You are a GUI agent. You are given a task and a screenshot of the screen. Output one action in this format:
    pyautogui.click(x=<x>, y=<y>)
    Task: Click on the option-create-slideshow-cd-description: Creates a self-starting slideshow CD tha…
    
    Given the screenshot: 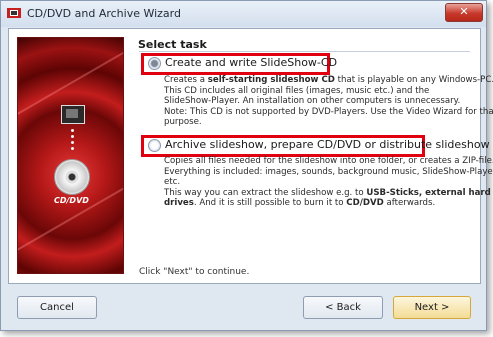 What is the action you would take?
    pyautogui.click(x=328, y=101)
    